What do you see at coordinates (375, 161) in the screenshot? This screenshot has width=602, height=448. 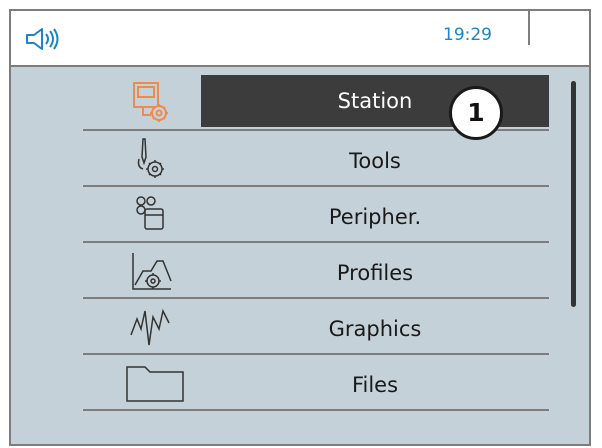 I see `menu-item-label: Tools` at bounding box center [375, 161].